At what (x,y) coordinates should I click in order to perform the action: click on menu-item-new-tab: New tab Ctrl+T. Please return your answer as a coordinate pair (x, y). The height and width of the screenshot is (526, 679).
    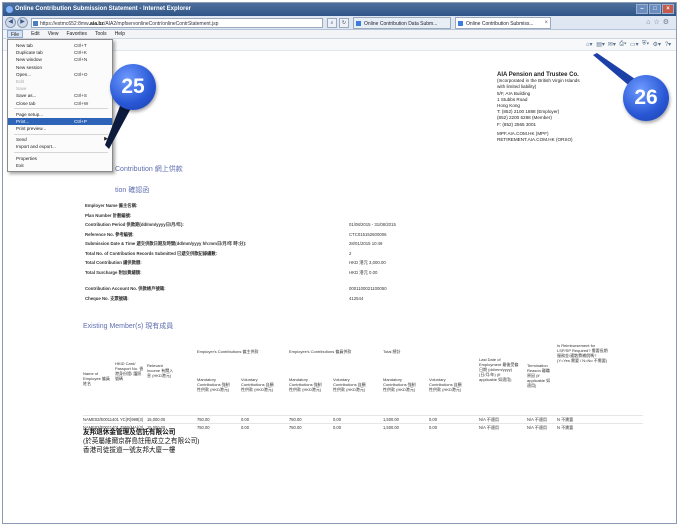
    Looking at the image, I should click on (60, 45).